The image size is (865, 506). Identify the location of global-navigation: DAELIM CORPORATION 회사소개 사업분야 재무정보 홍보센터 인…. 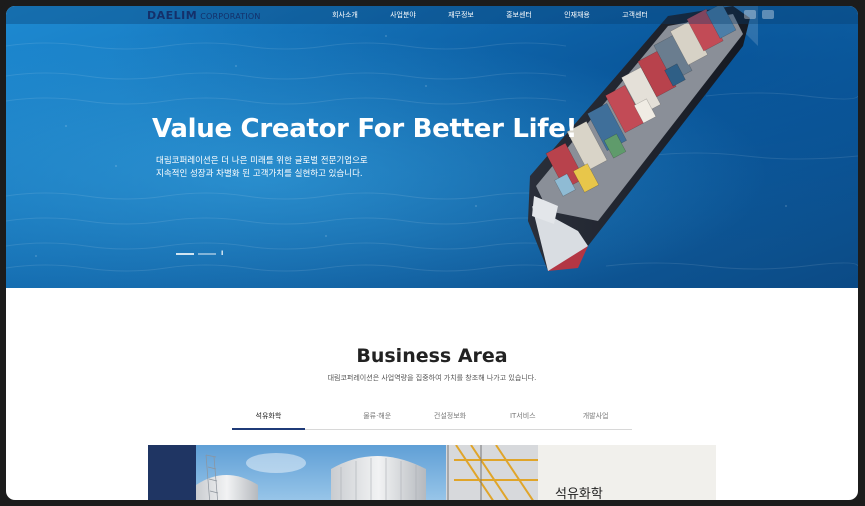
(432, 15).